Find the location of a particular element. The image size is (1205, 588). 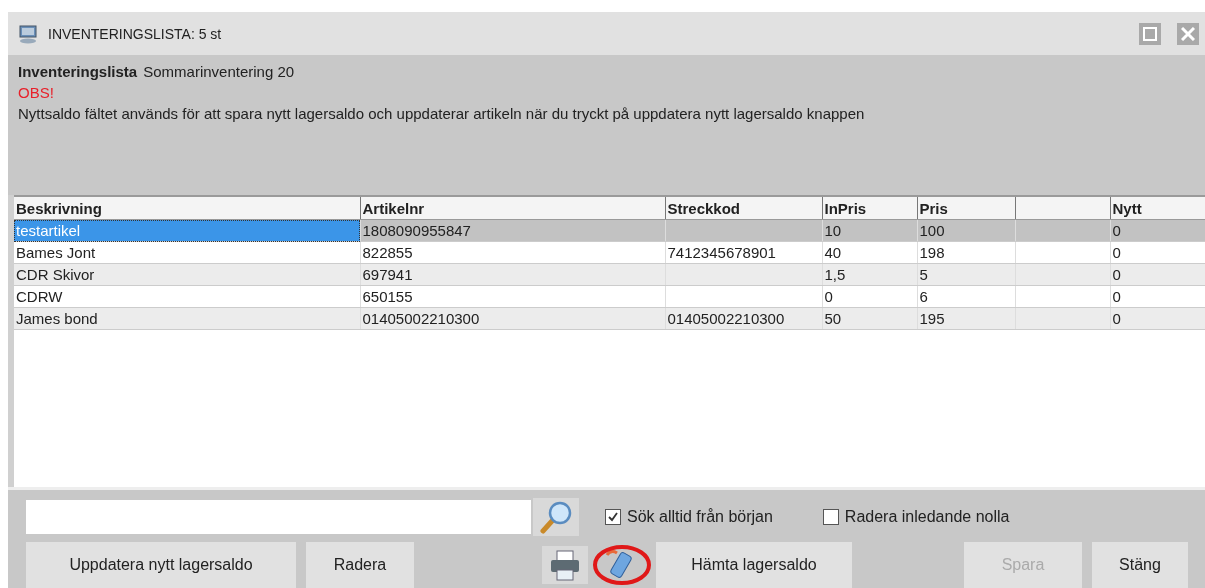

column-header: Streckkod is located at coordinates (743, 208).